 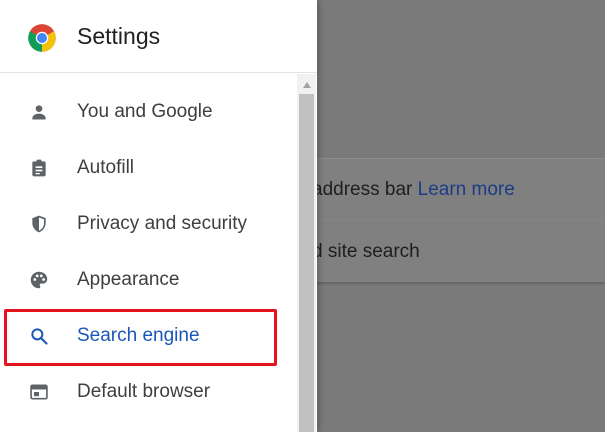 I want to click on menu-item-appearance: Appearance, so click(x=148, y=280).